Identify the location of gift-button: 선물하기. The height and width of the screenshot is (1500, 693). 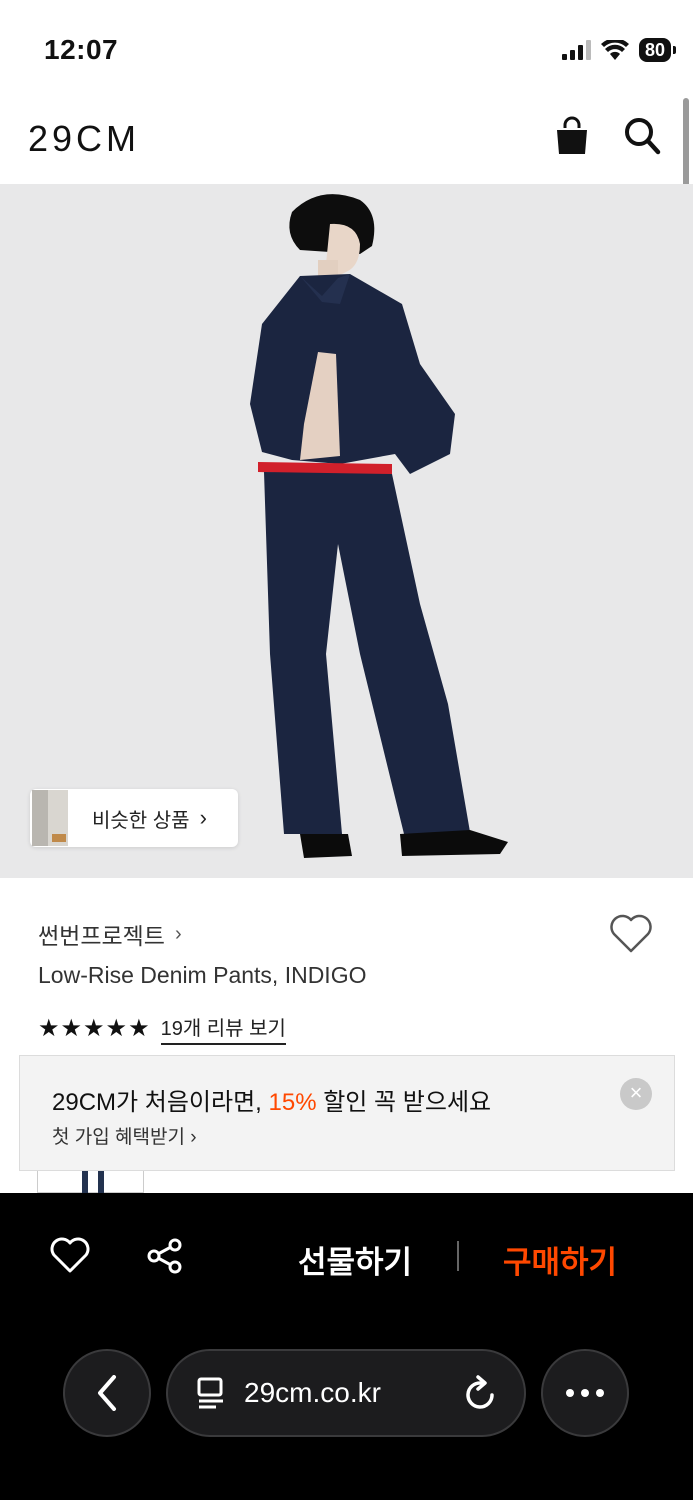
(355, 1259).